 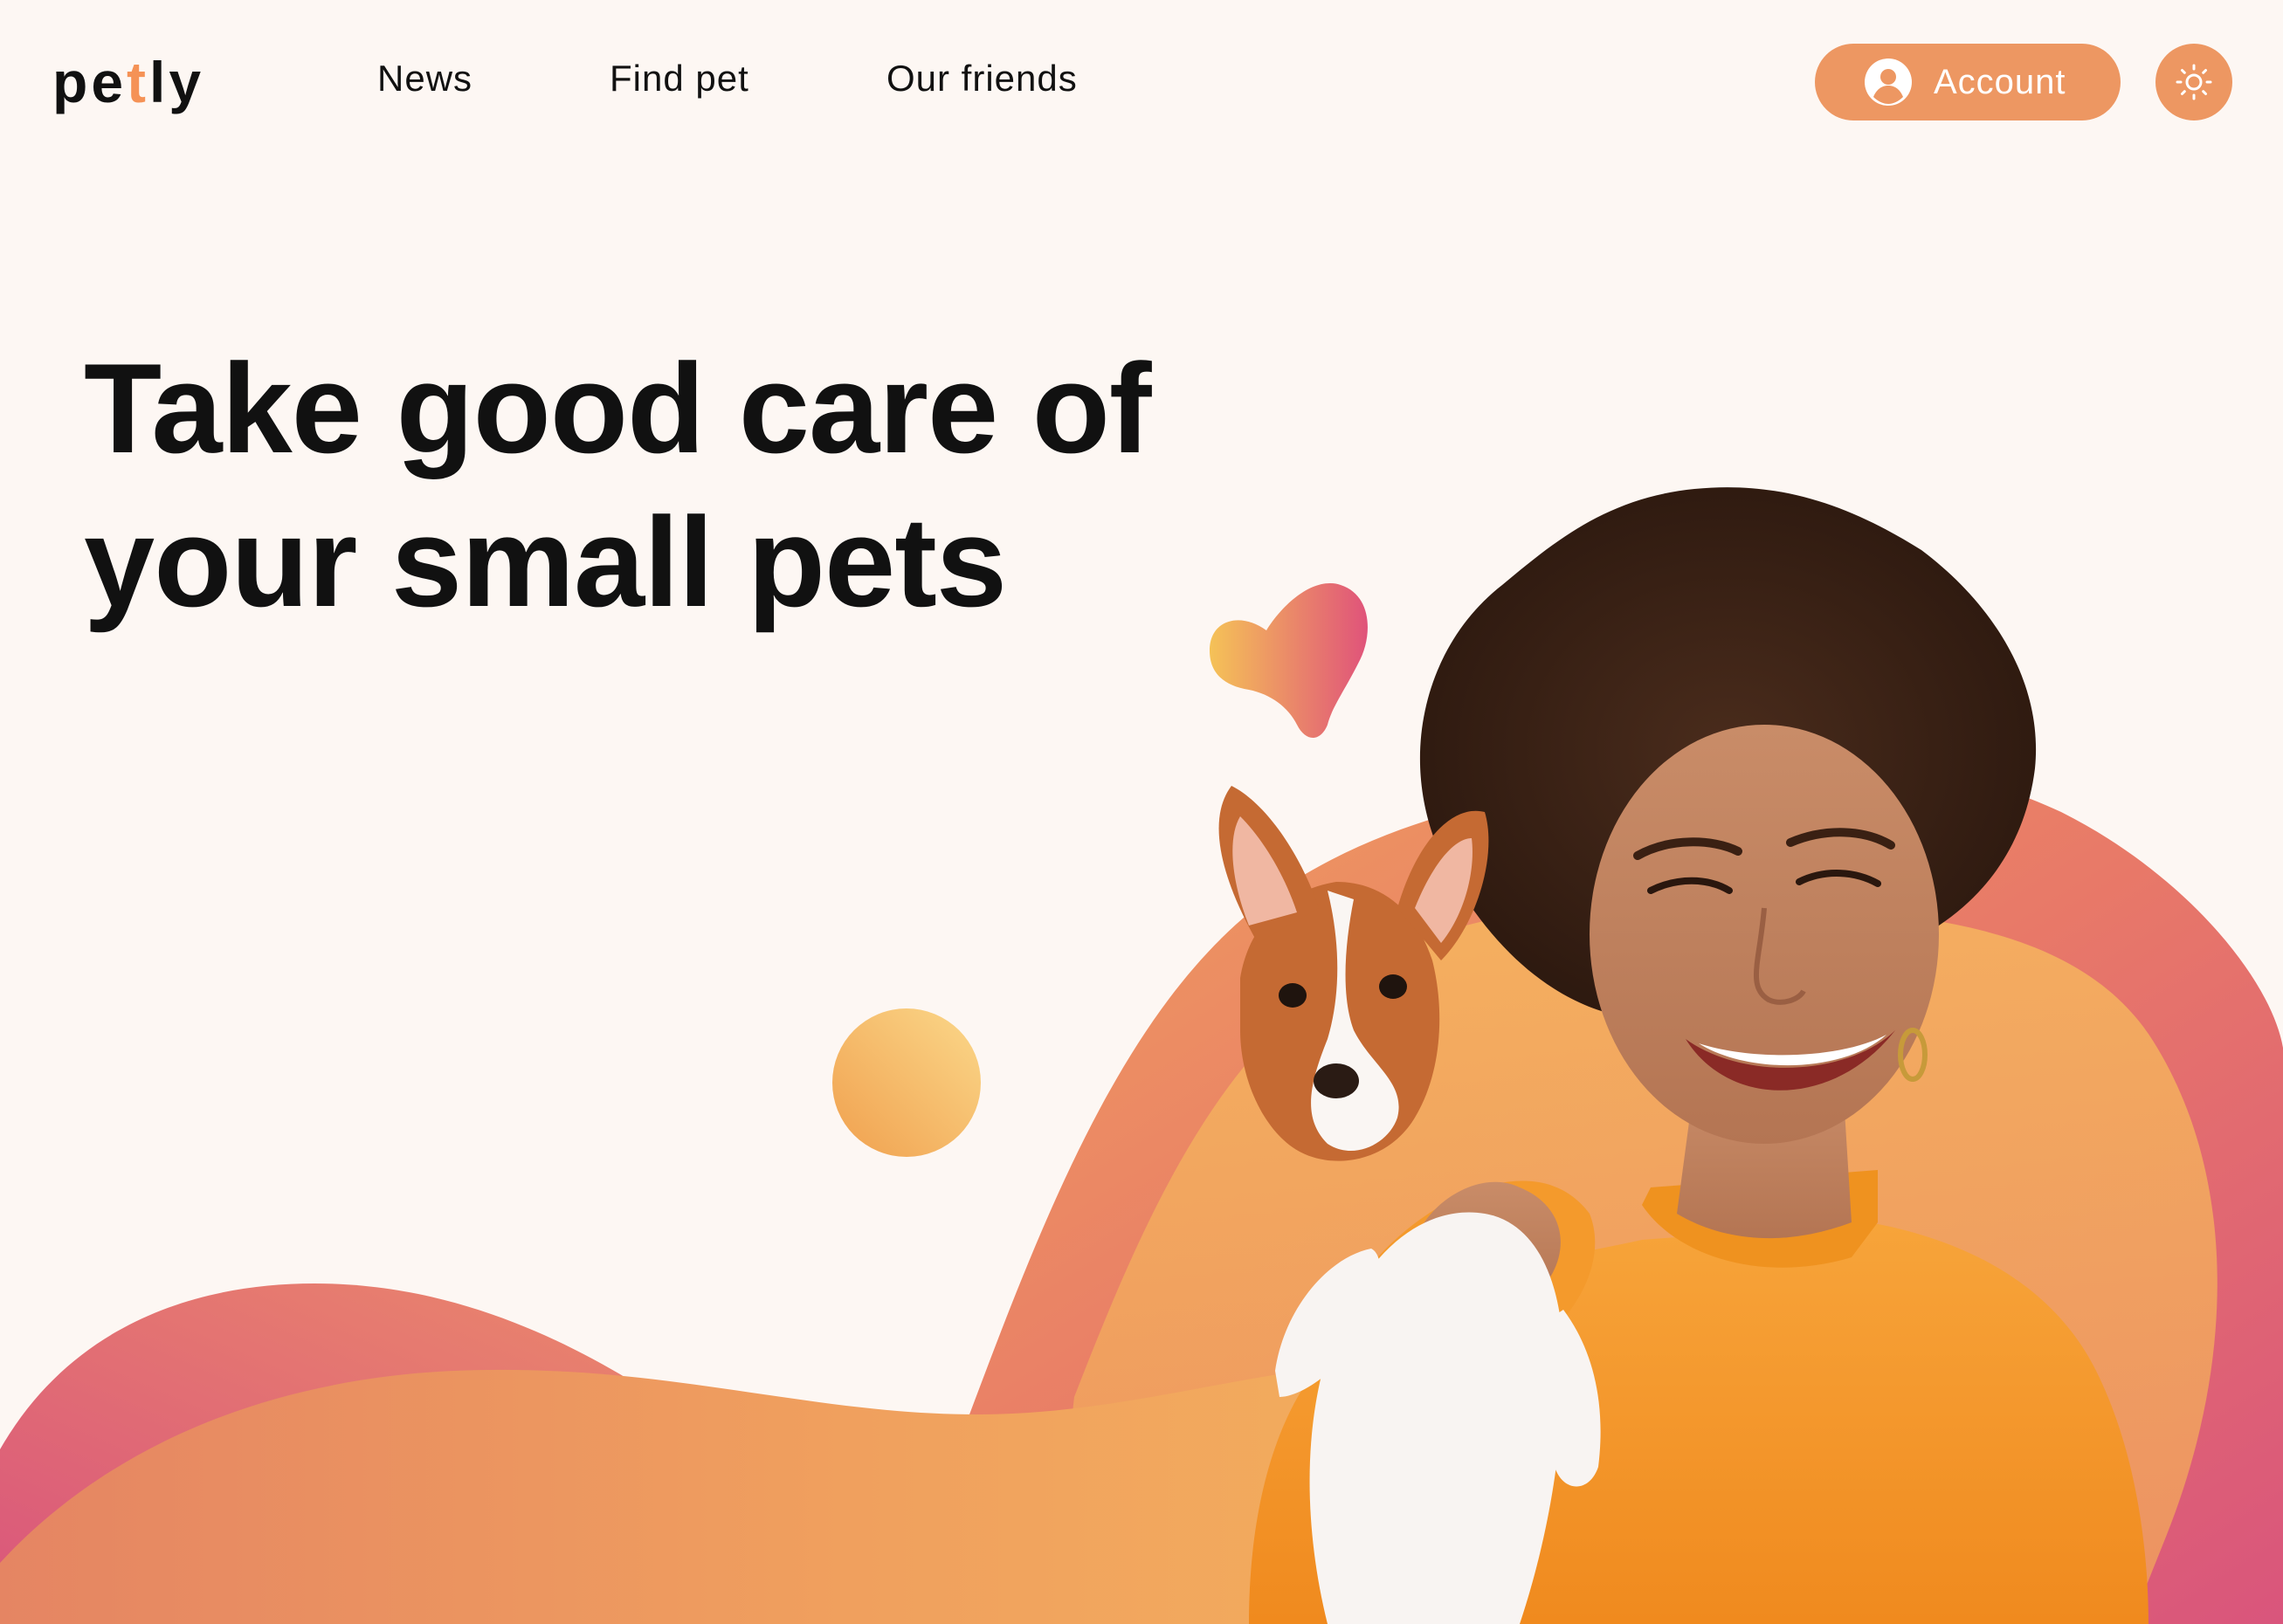 What do you see at coordinates (2000, 81) in the screenshot?
I see `account-label: Account` at bounding box center [2000, 81].